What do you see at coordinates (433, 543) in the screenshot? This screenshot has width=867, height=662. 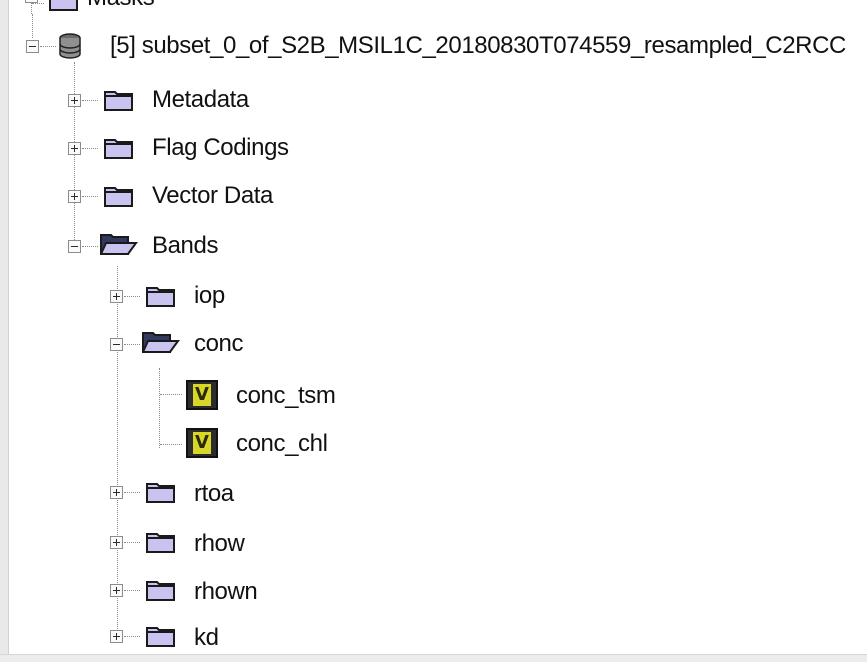 I see `tree-item-rhow: rhow` at bounding box center [433, 543].